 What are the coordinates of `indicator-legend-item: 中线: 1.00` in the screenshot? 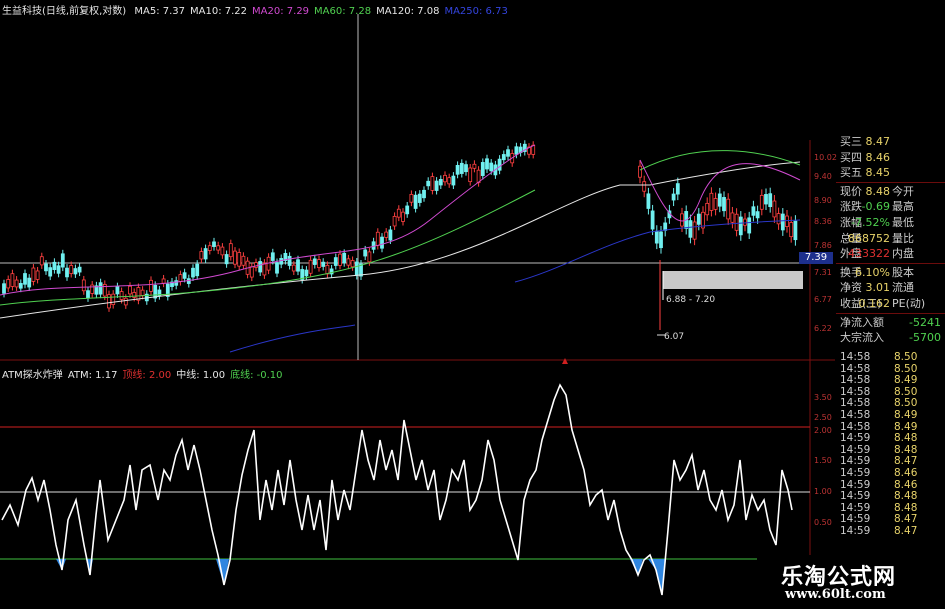 It's located at (201, 375).